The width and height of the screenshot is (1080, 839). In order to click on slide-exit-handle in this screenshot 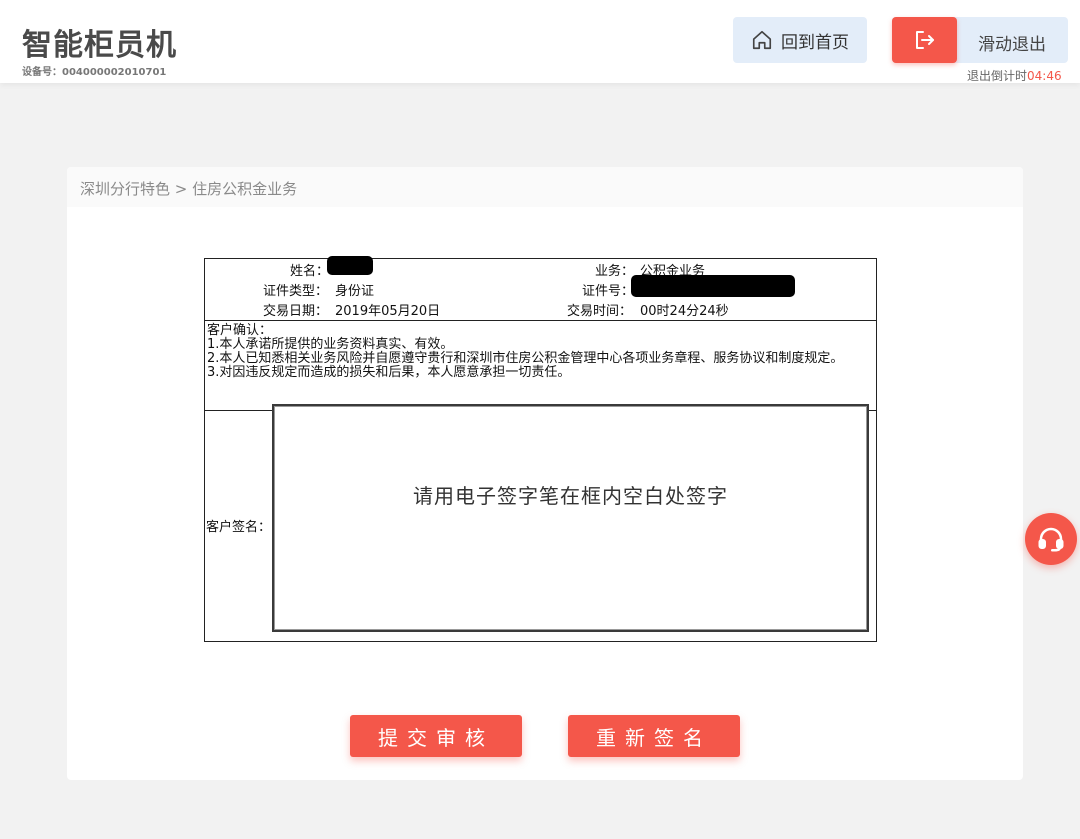, I will do `click(924, 40)`.